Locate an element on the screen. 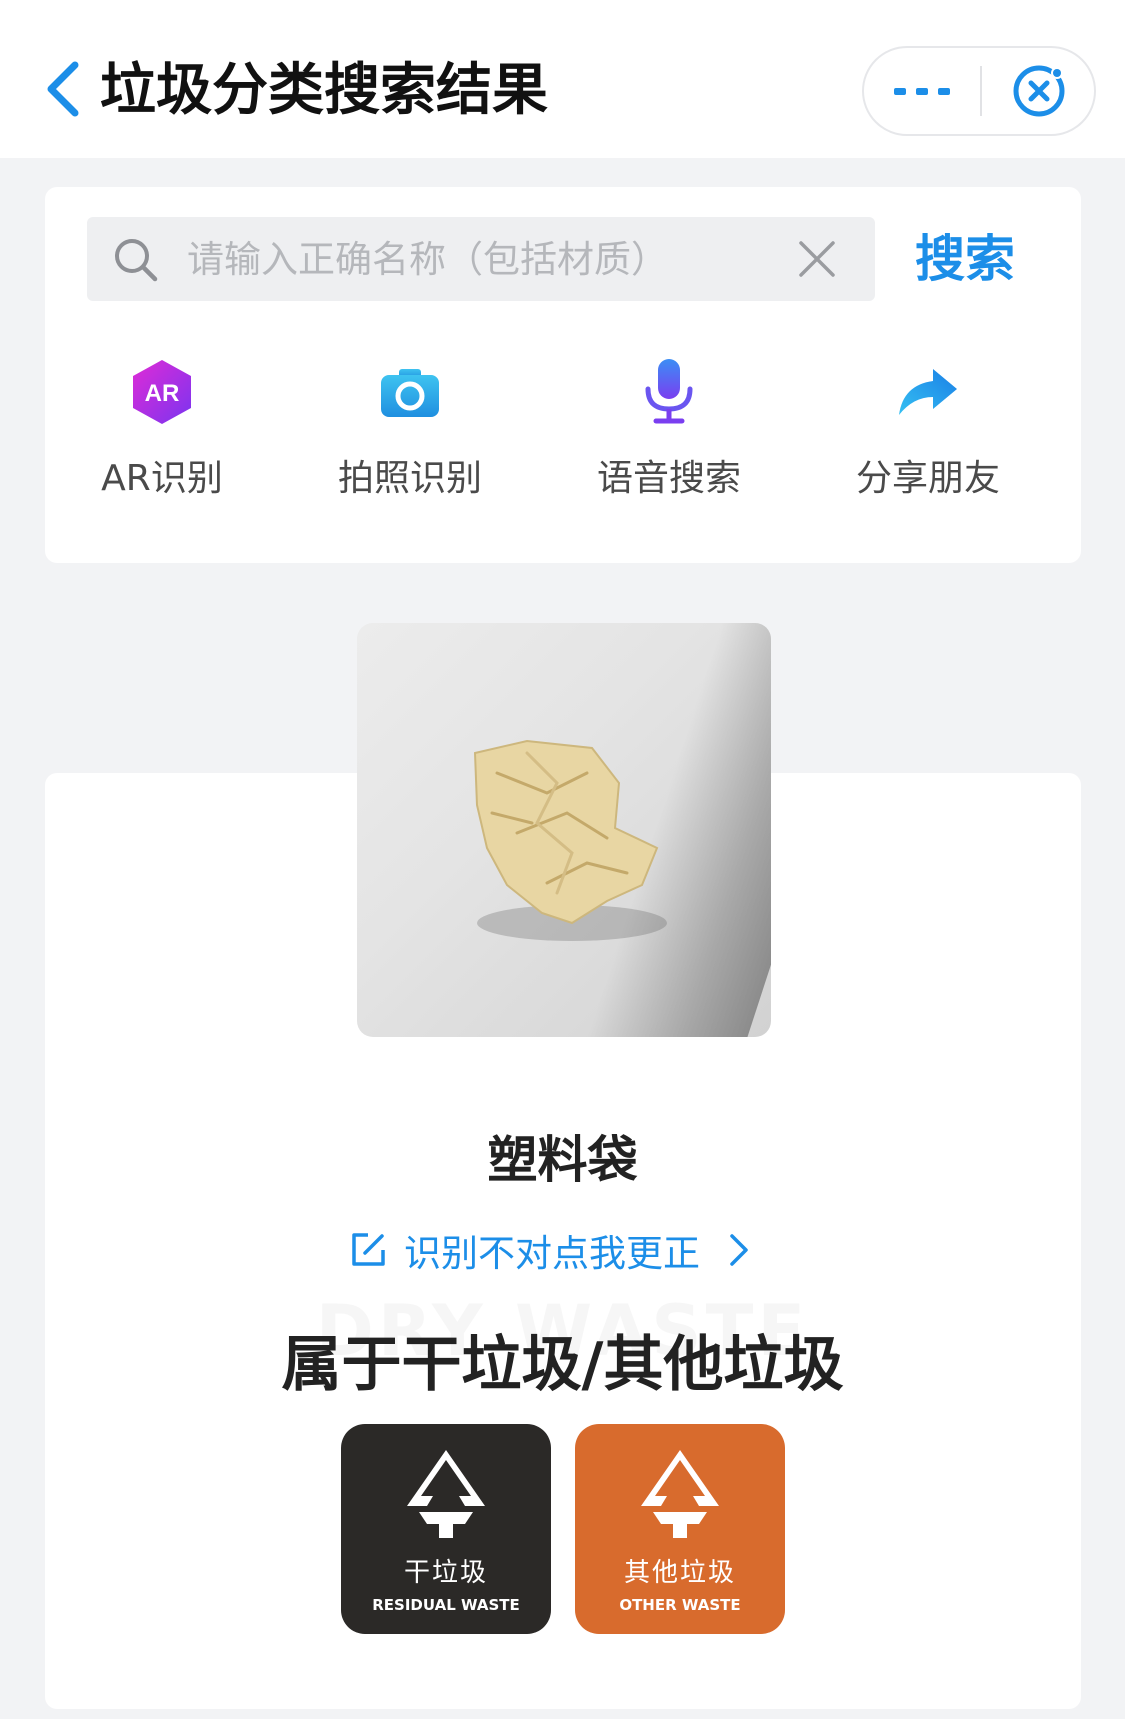  chevron-left-icon is located at coordinates (63, 89).